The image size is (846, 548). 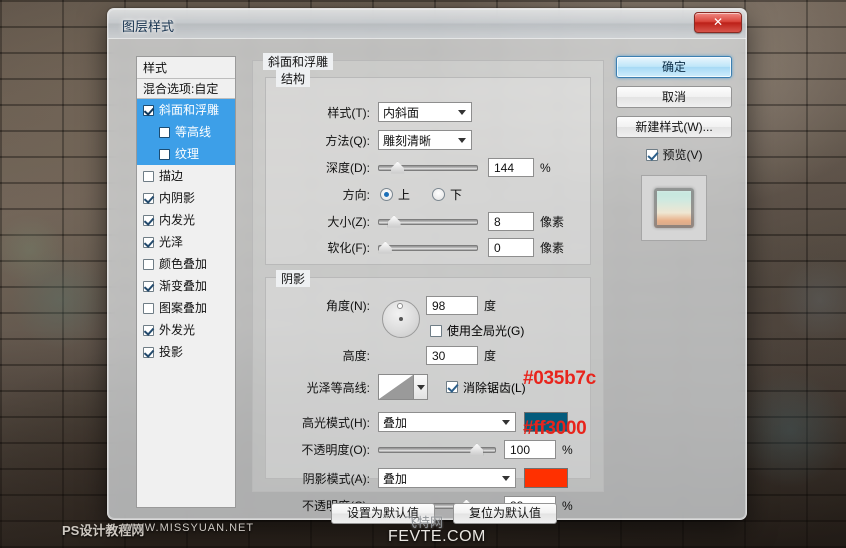 What do you see at coordinates (385, 247) in the screenshot?
I see `soften-slider-thumb` at bounding box center [385, 247].